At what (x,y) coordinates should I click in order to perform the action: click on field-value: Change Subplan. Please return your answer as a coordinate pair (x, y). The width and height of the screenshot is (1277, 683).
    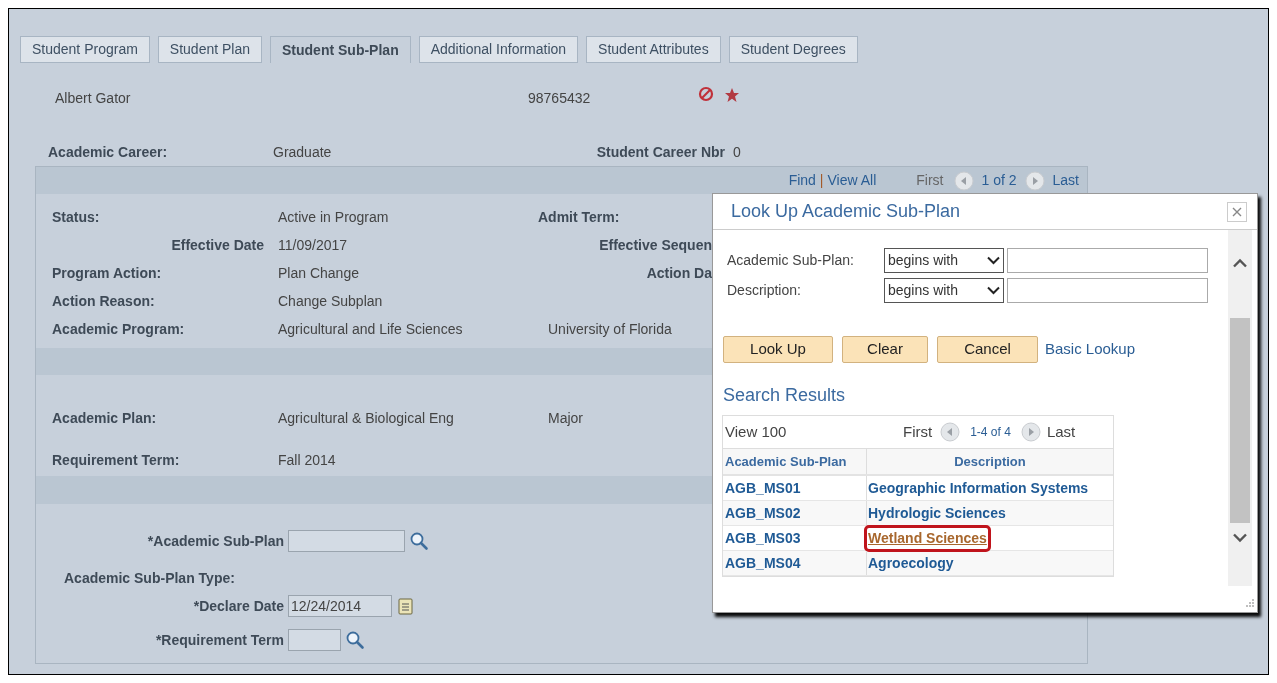
    Looking at the image, I should click on (330, 301).